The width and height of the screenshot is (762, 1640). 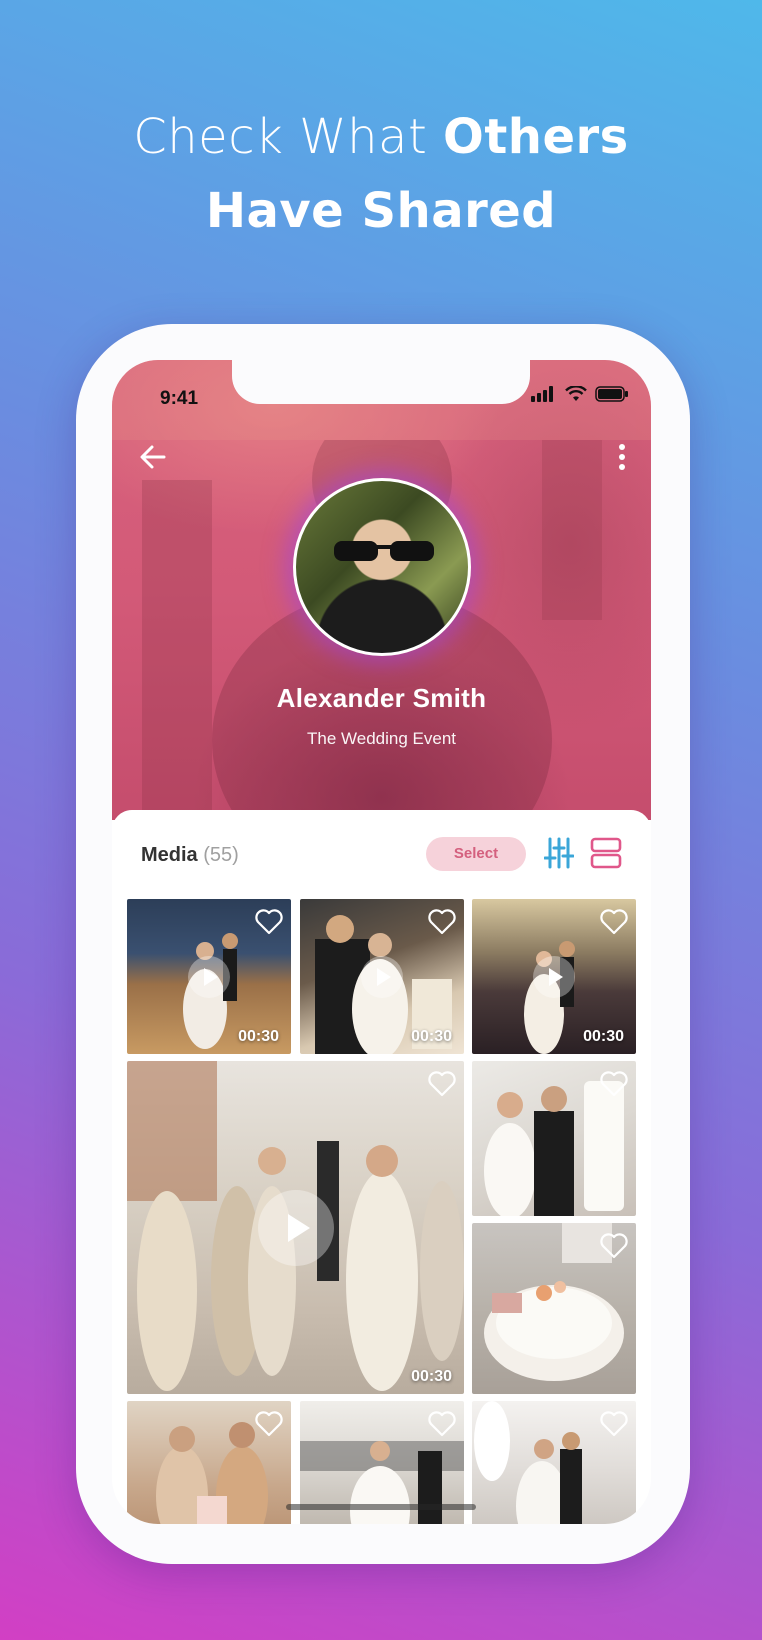 What do you see at coordinates (221, 855) in the screenshot?
I see `media-count: (55)` at bounding box center [221, 855].